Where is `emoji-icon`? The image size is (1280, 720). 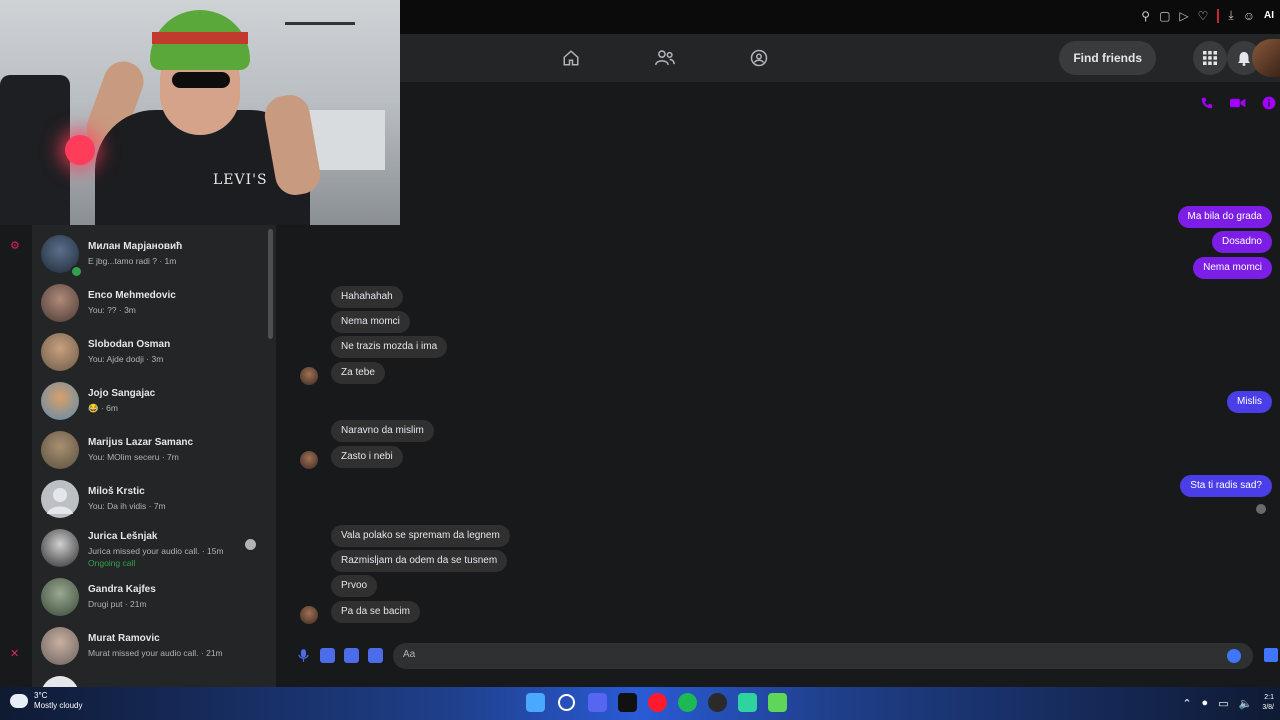 emoji-icon is located at coordinates (1234, 656).